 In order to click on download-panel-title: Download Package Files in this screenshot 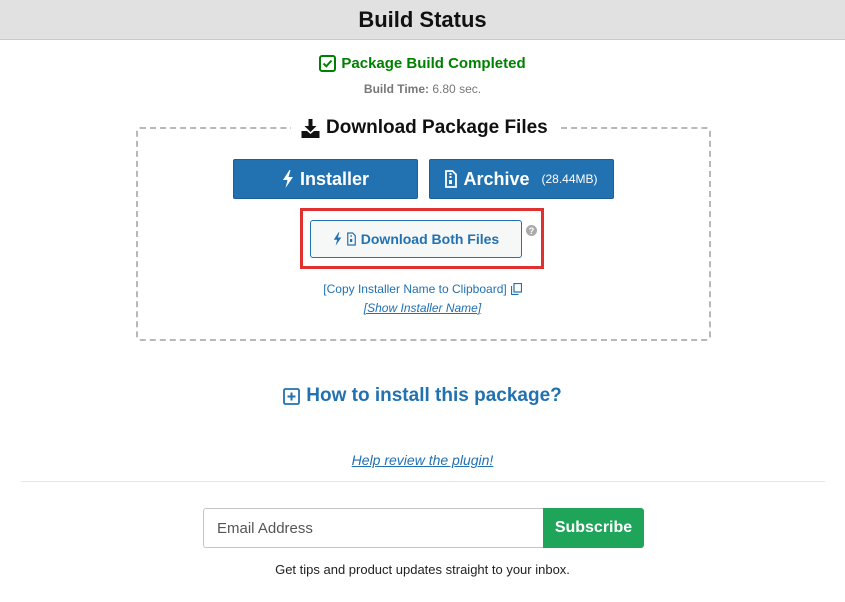, I will do `click(424, 128)`.